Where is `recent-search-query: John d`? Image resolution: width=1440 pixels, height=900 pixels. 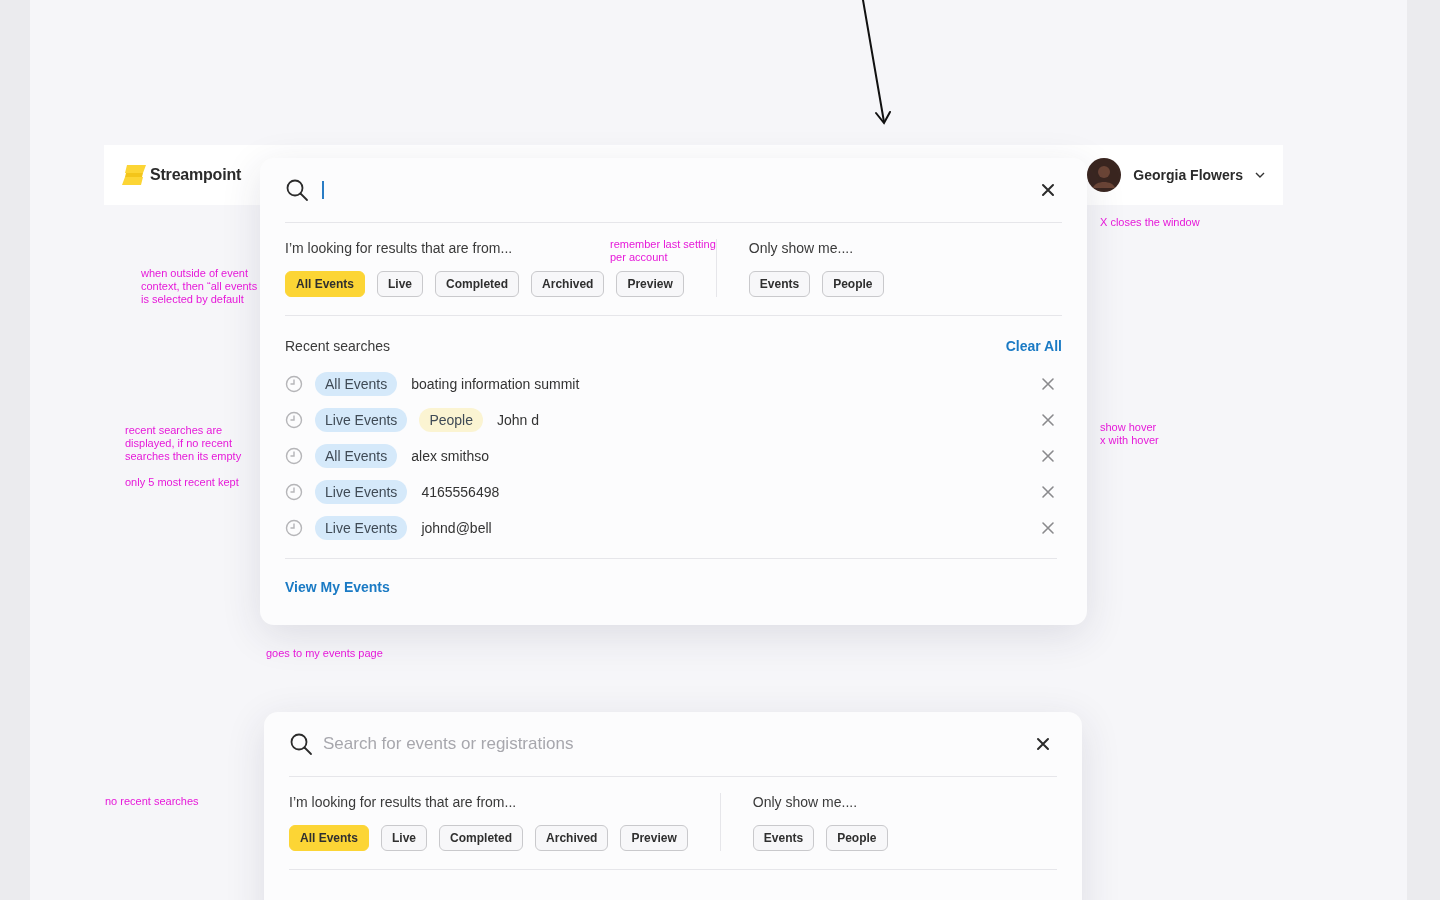 recent-search-query: John d is located at coordinates (761, 420).